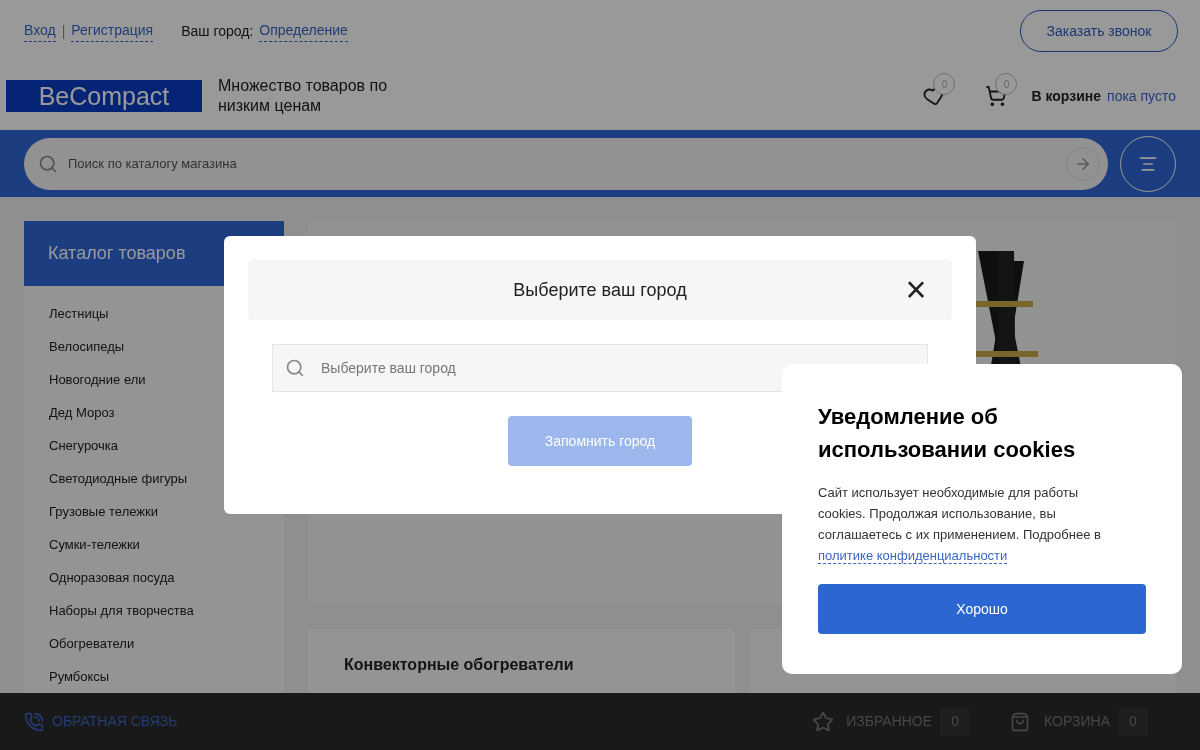  What do you see at coordinates (960, 525) in the screenshot?
I see `cookie-text: Сайт использует необходимые для работы cookies. Продолжая использование, вы соглашаетесь с их применением. Подробнее в политике конфиденциальности` at bounding box center [960, 525].